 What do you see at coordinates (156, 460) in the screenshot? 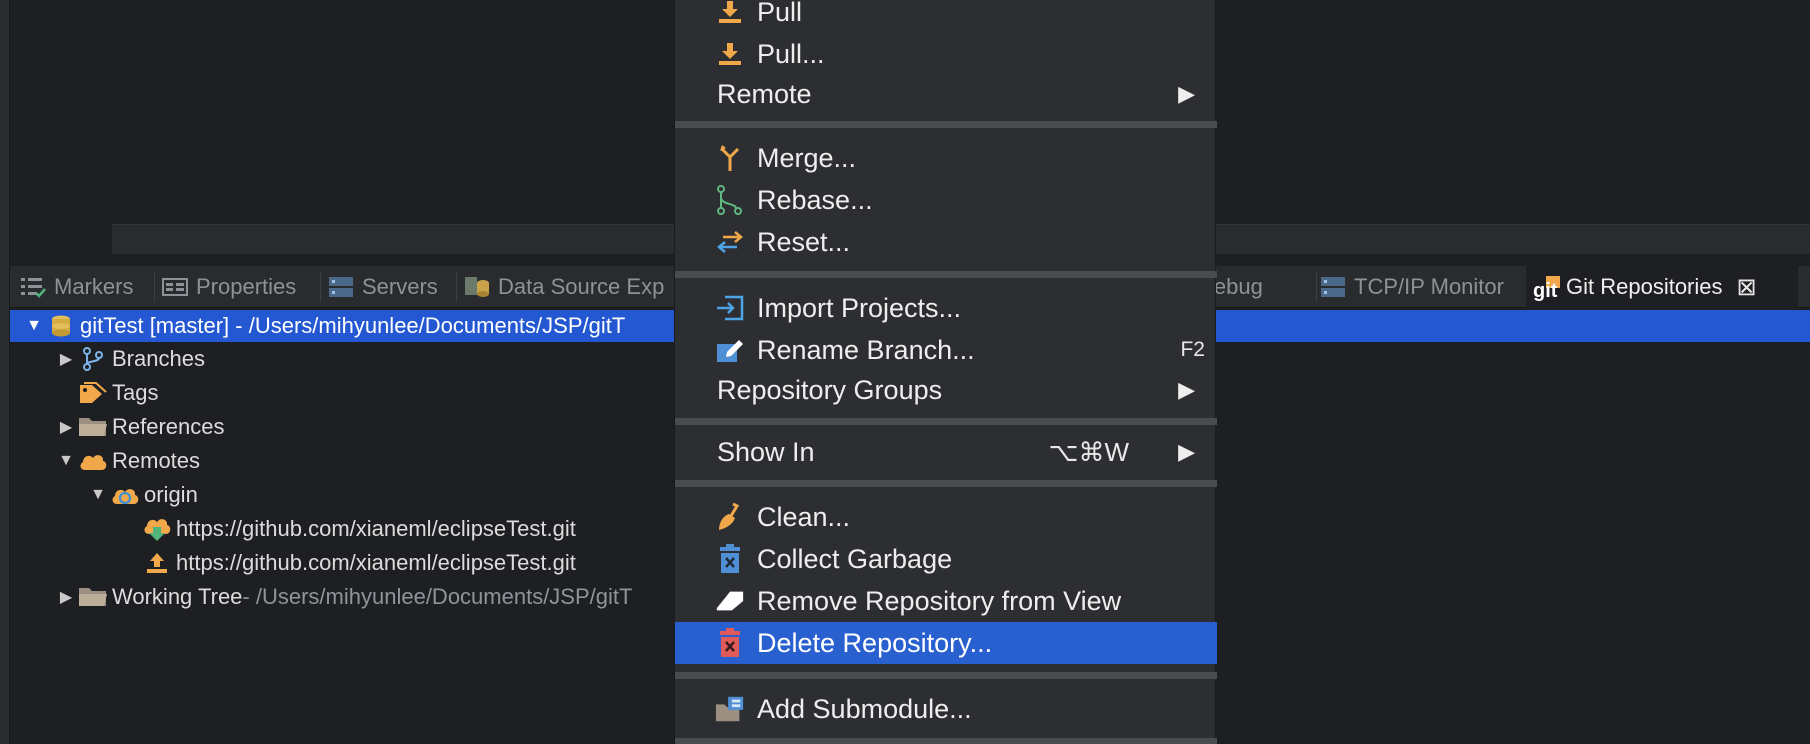
I see `tree-row-label: Remotes` at bounding box center [156, 460].